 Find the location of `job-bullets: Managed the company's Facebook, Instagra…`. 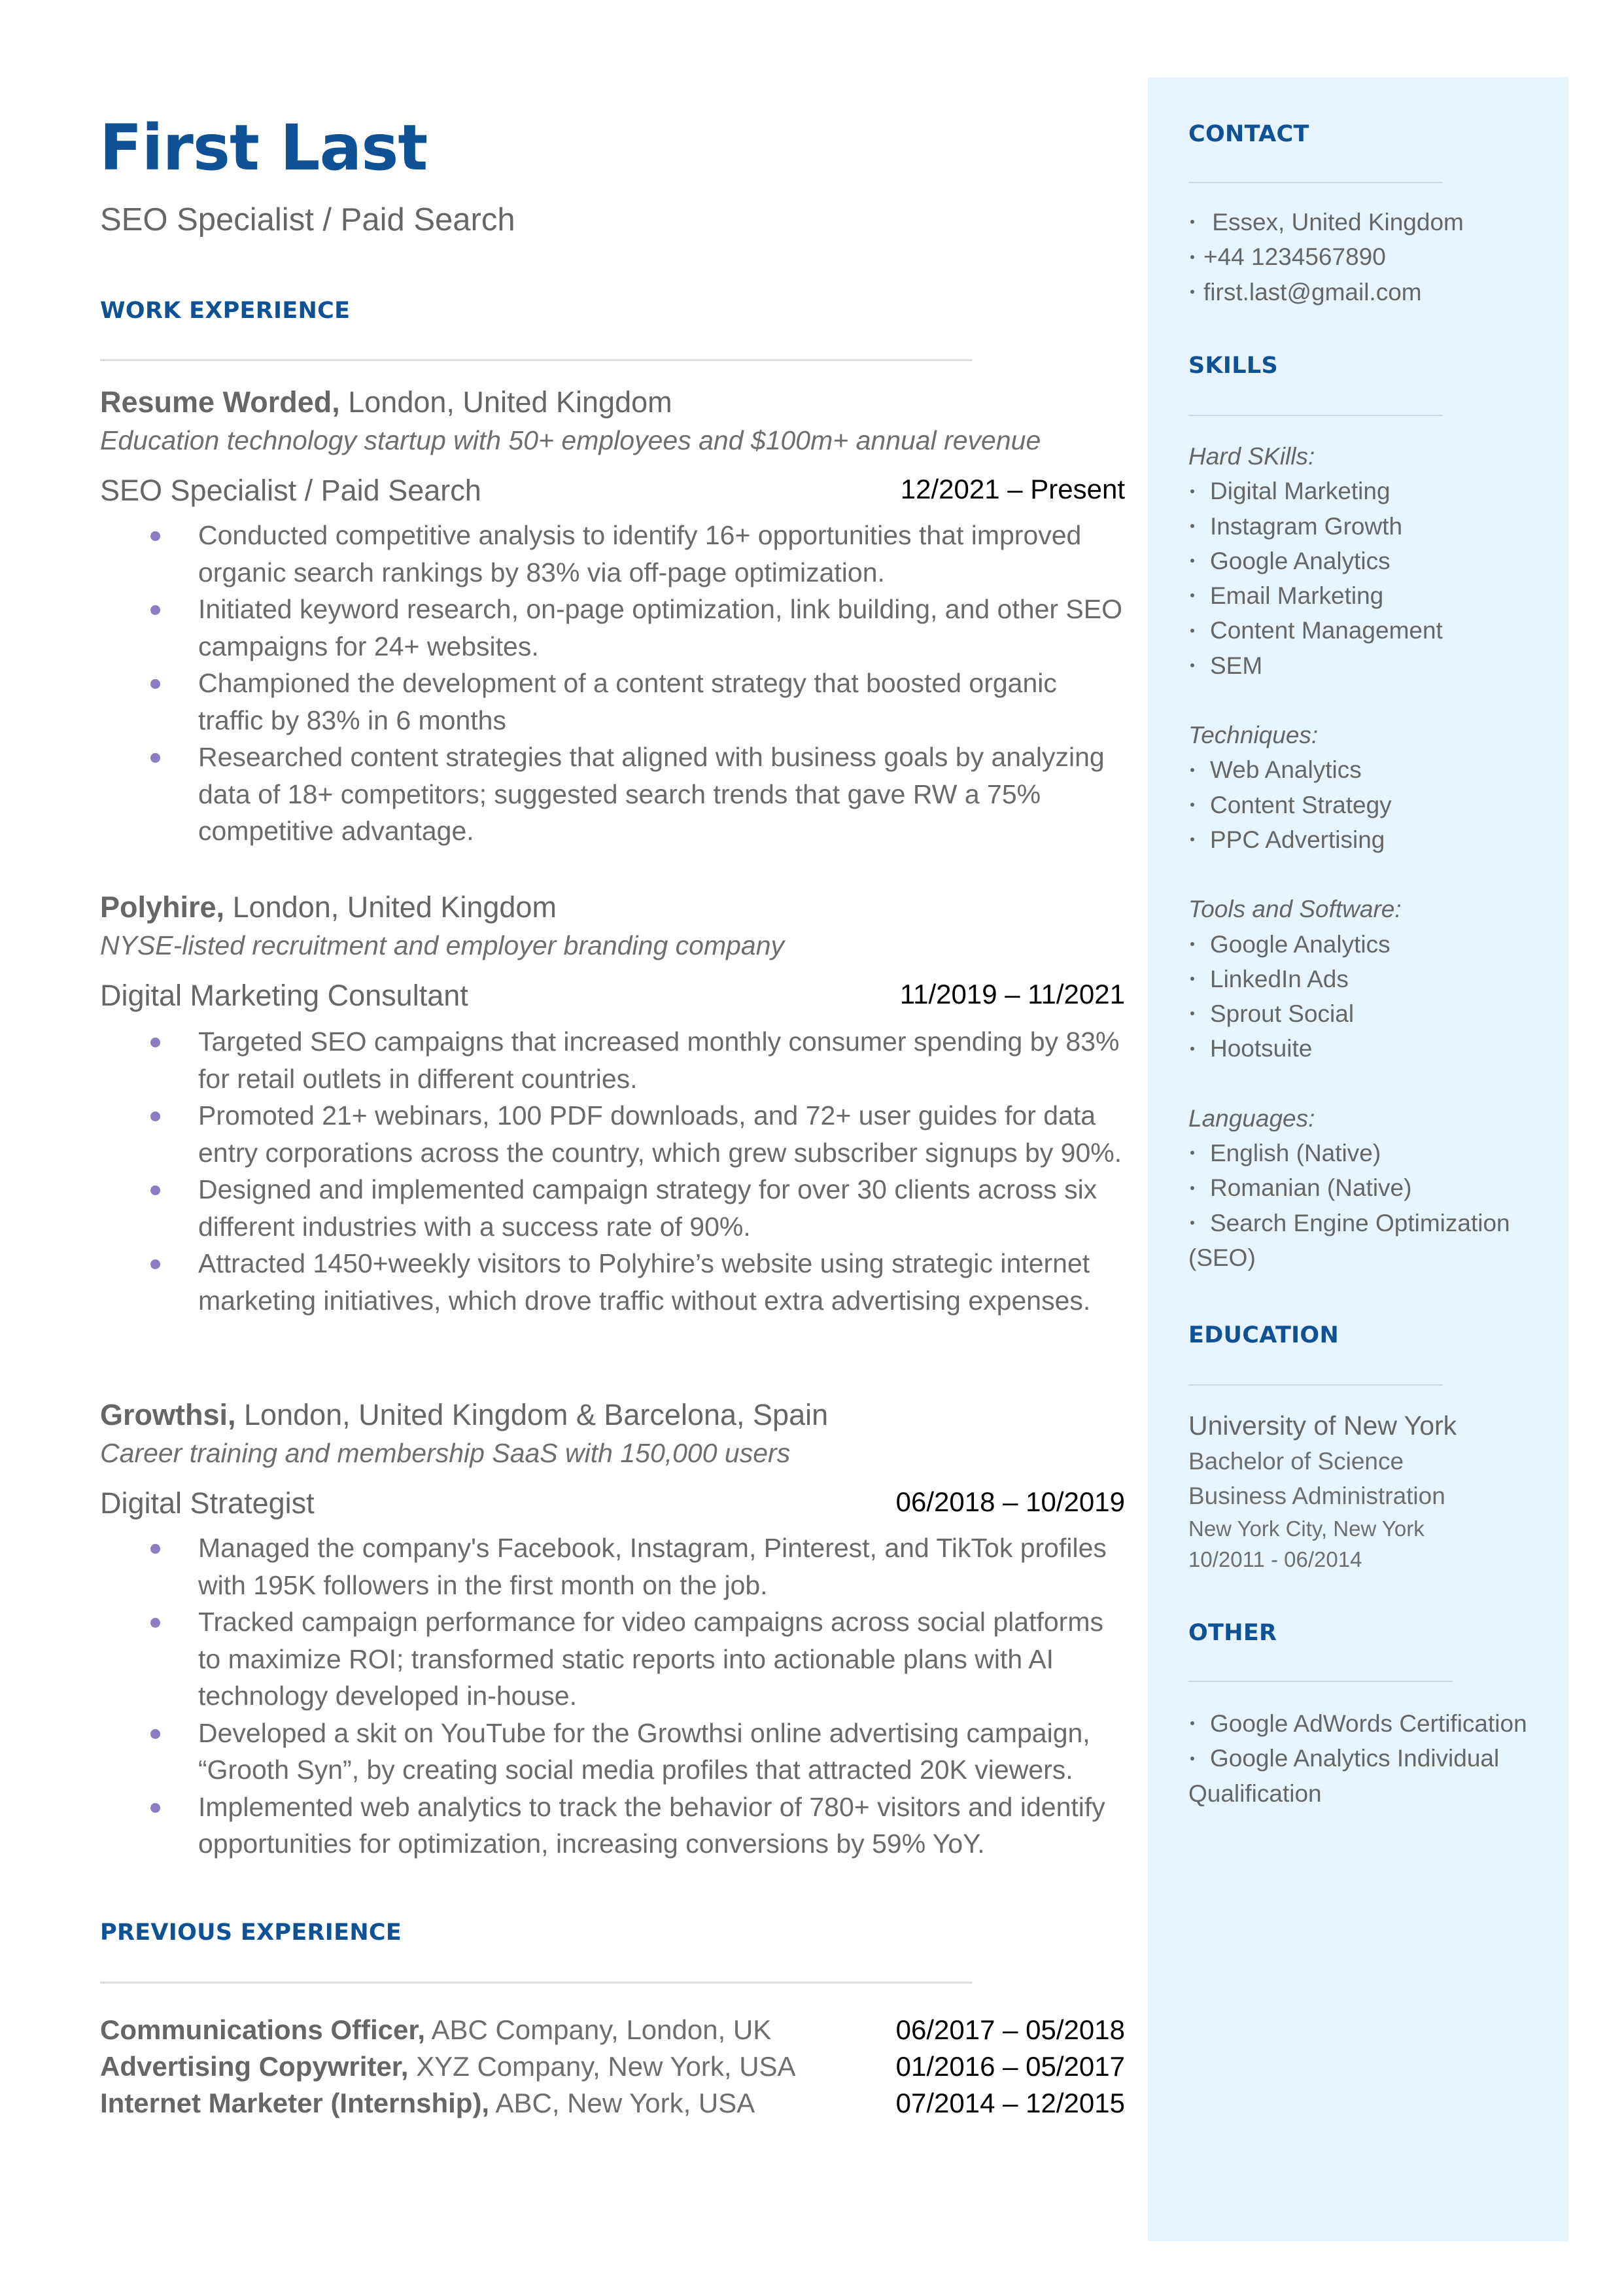

job-bullets: Managed the company's Facebook, Instagra… is located at coordinates (612, 1696).